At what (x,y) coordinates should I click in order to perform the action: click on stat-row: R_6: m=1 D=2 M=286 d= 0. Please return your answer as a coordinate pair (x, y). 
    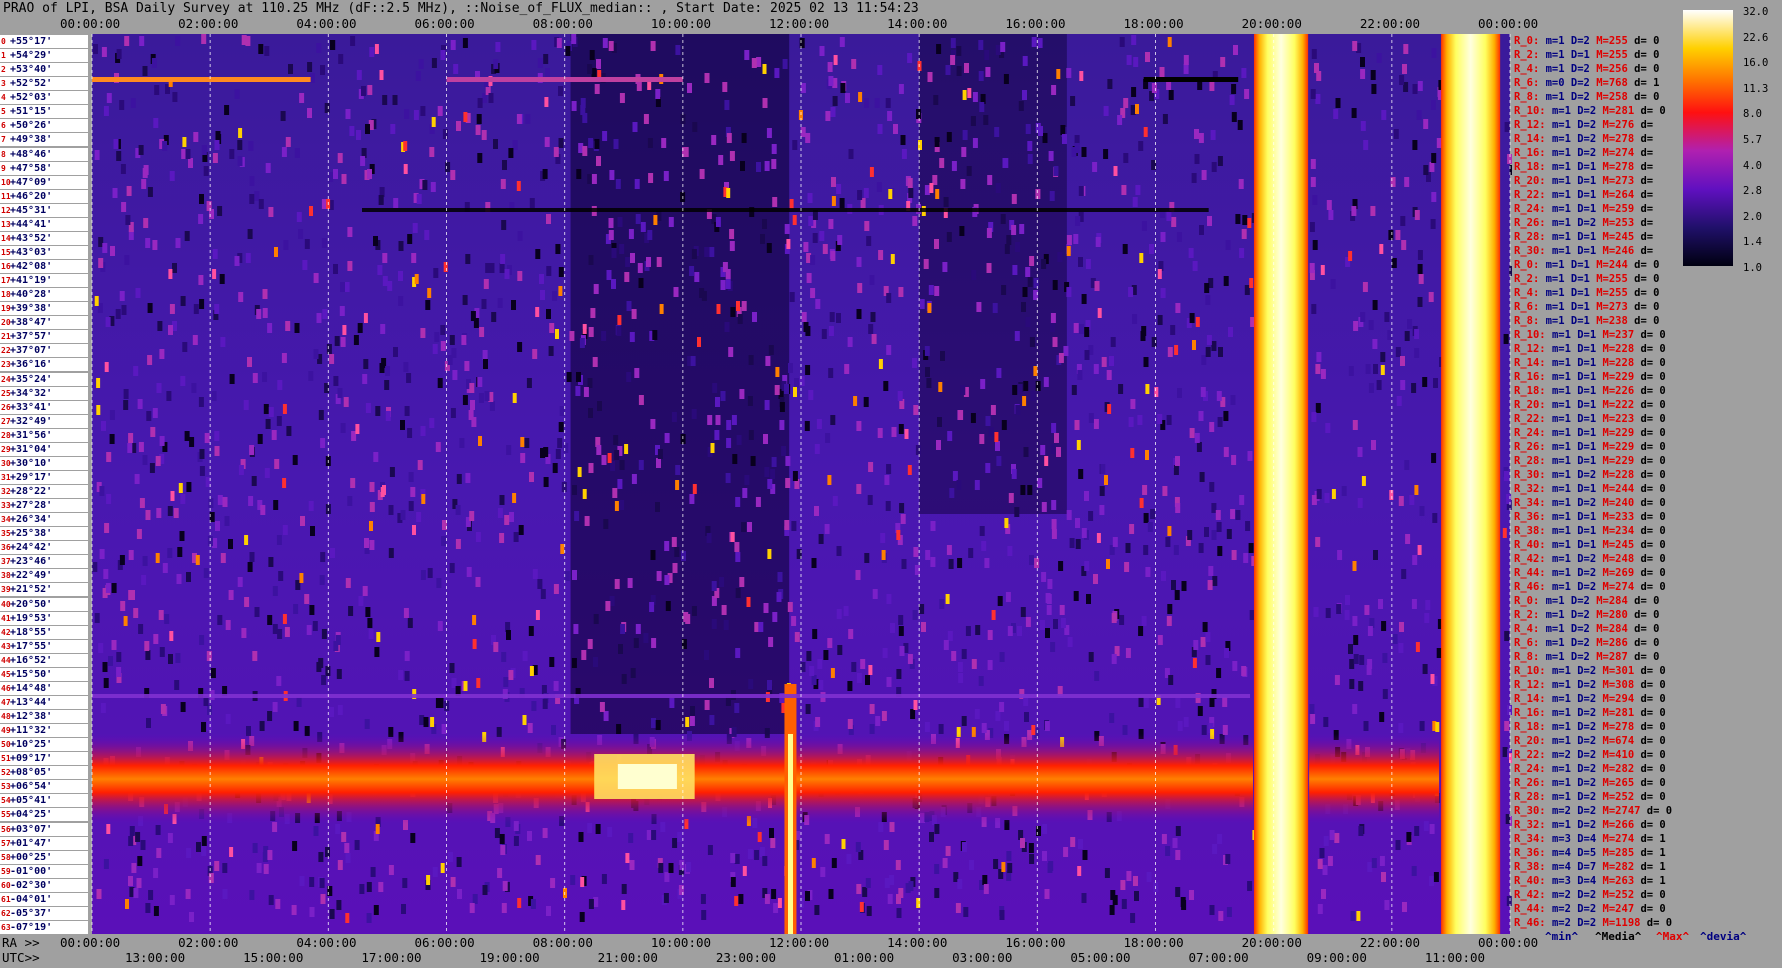
    Looking at the image, I should click on (1590, 643).